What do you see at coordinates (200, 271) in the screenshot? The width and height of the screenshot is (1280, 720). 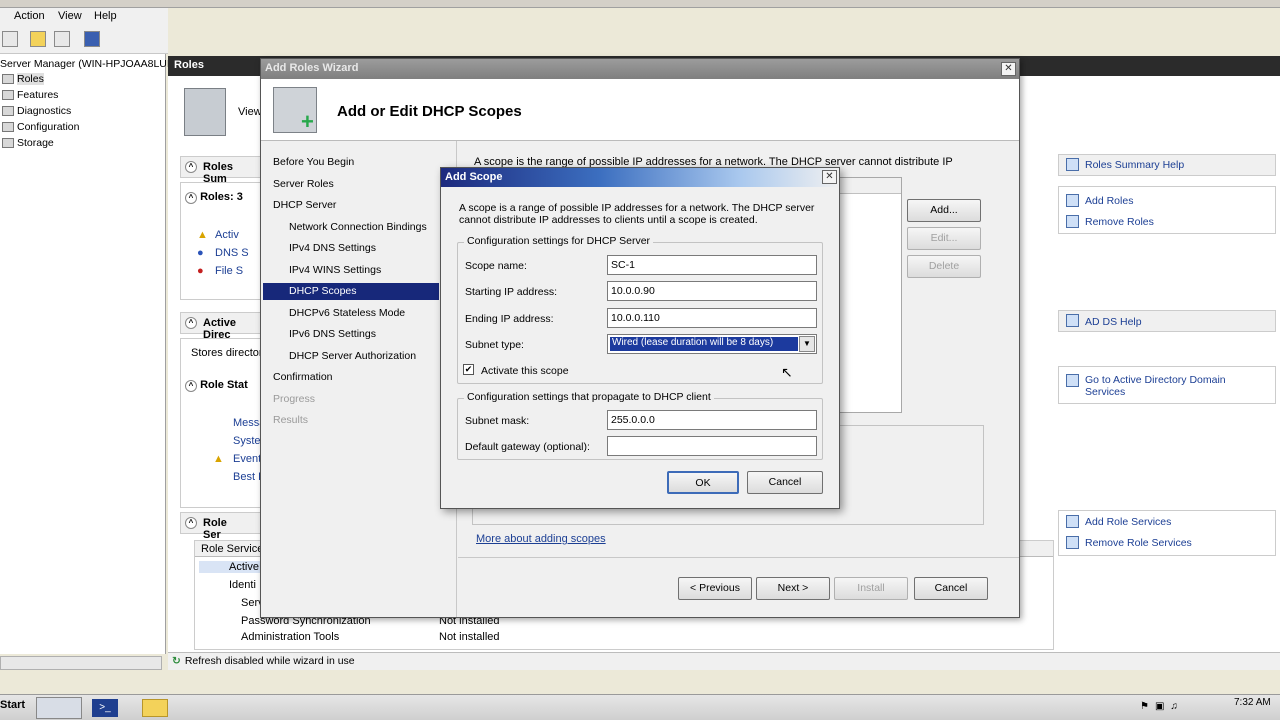 I see `error-icon: ●` at bounding box center [200, 271].